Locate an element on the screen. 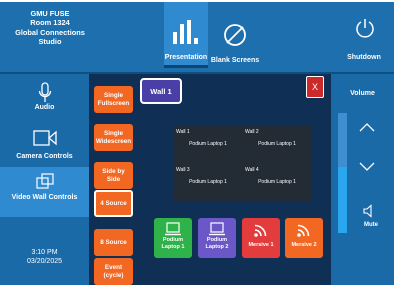 The image size is (394, 285). sidebar-item-video-wall-label: Video Wall Controls is located at coordinates (44, 197).